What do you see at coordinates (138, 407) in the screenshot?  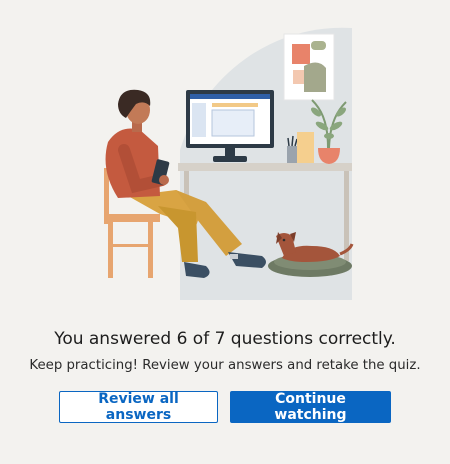 I see `review-all-answers-button: Review all answers` at bounding box center [138, 407].